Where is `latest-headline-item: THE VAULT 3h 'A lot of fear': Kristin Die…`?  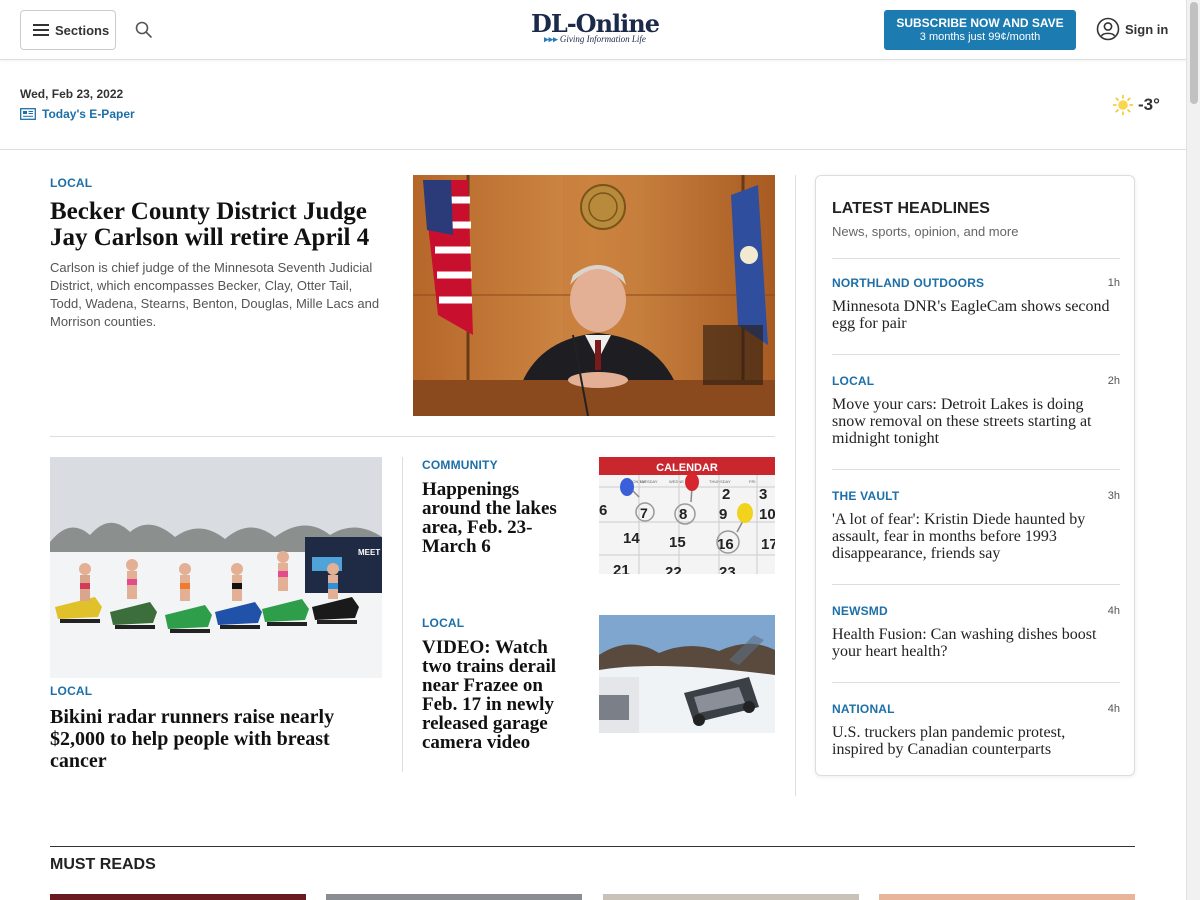
latest-headline-item: THE VAULT 3h 'A lot of fear': Kristin Die… is located at coordinates (976, 525).